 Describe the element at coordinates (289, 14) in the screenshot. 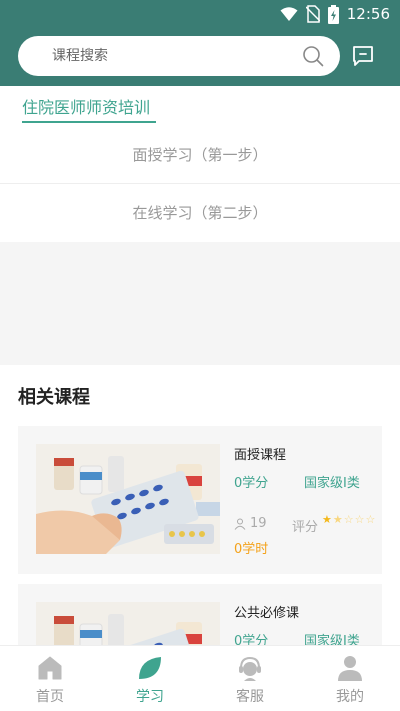

I see `wifi-icon` at that location.